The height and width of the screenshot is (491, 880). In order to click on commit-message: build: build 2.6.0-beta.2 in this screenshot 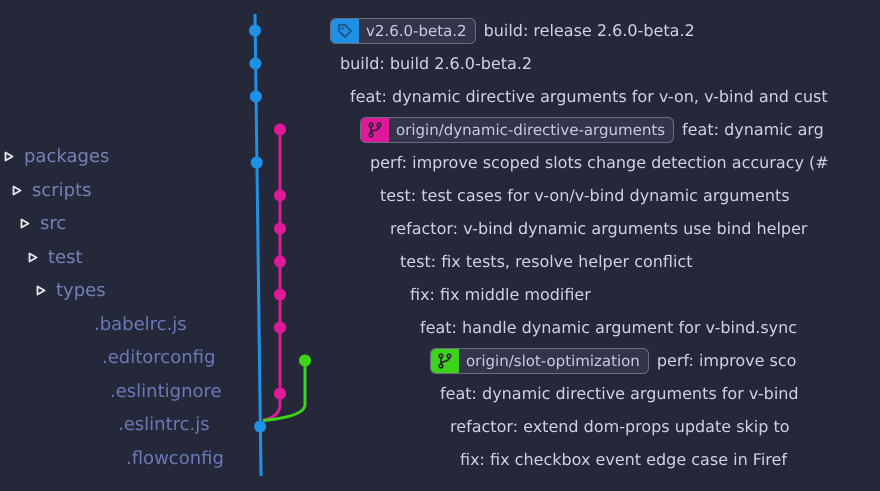, I will do `click(436, 63)`.